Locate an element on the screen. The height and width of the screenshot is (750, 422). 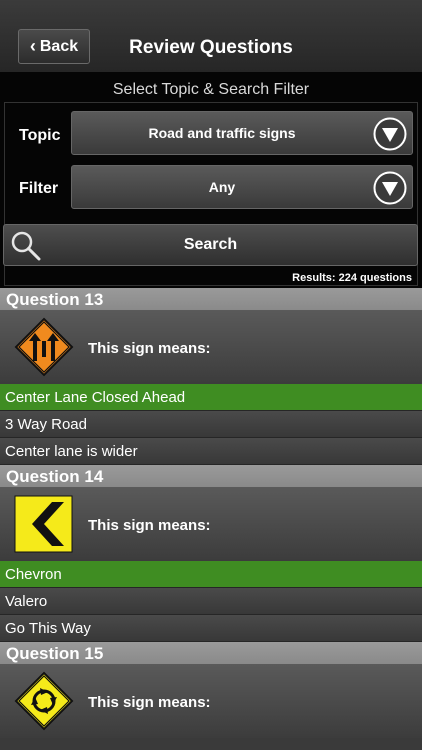
answer-option: 3 Way Road is located at coordinates (211, 424).